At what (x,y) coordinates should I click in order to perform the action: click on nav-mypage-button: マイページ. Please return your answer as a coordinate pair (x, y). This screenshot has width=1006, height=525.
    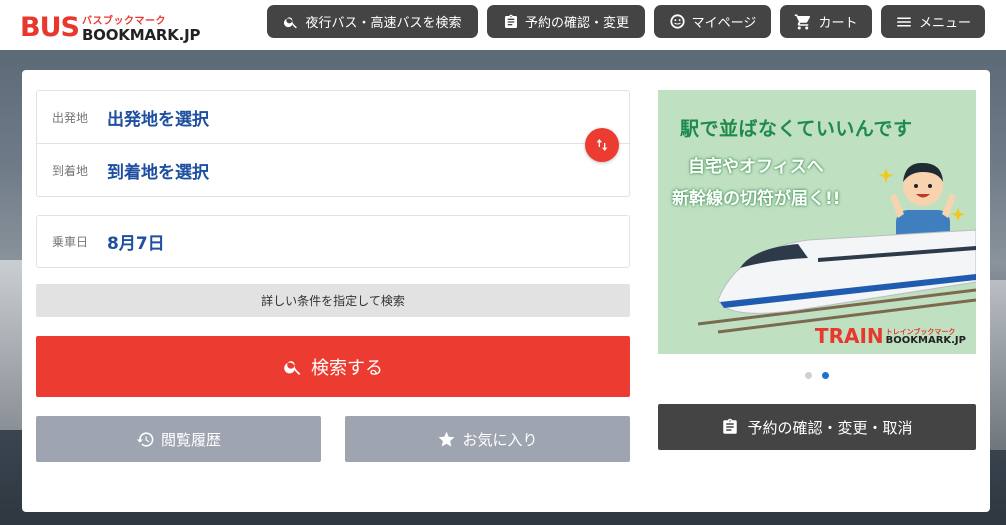
    Looking at the image, I should click on (712, 21).